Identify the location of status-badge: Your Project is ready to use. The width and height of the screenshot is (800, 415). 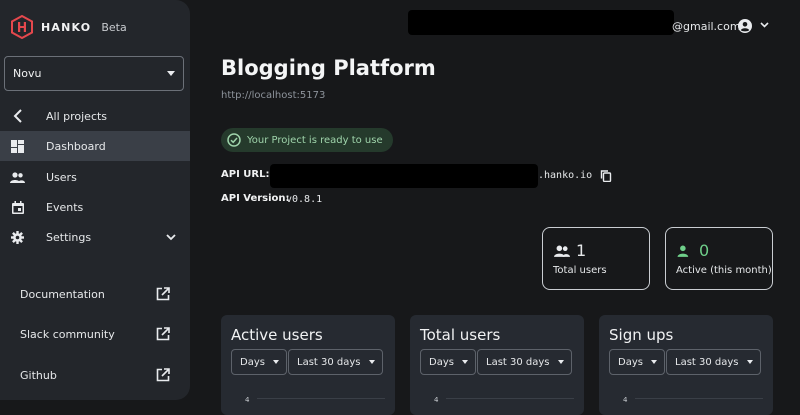
(307, 140).